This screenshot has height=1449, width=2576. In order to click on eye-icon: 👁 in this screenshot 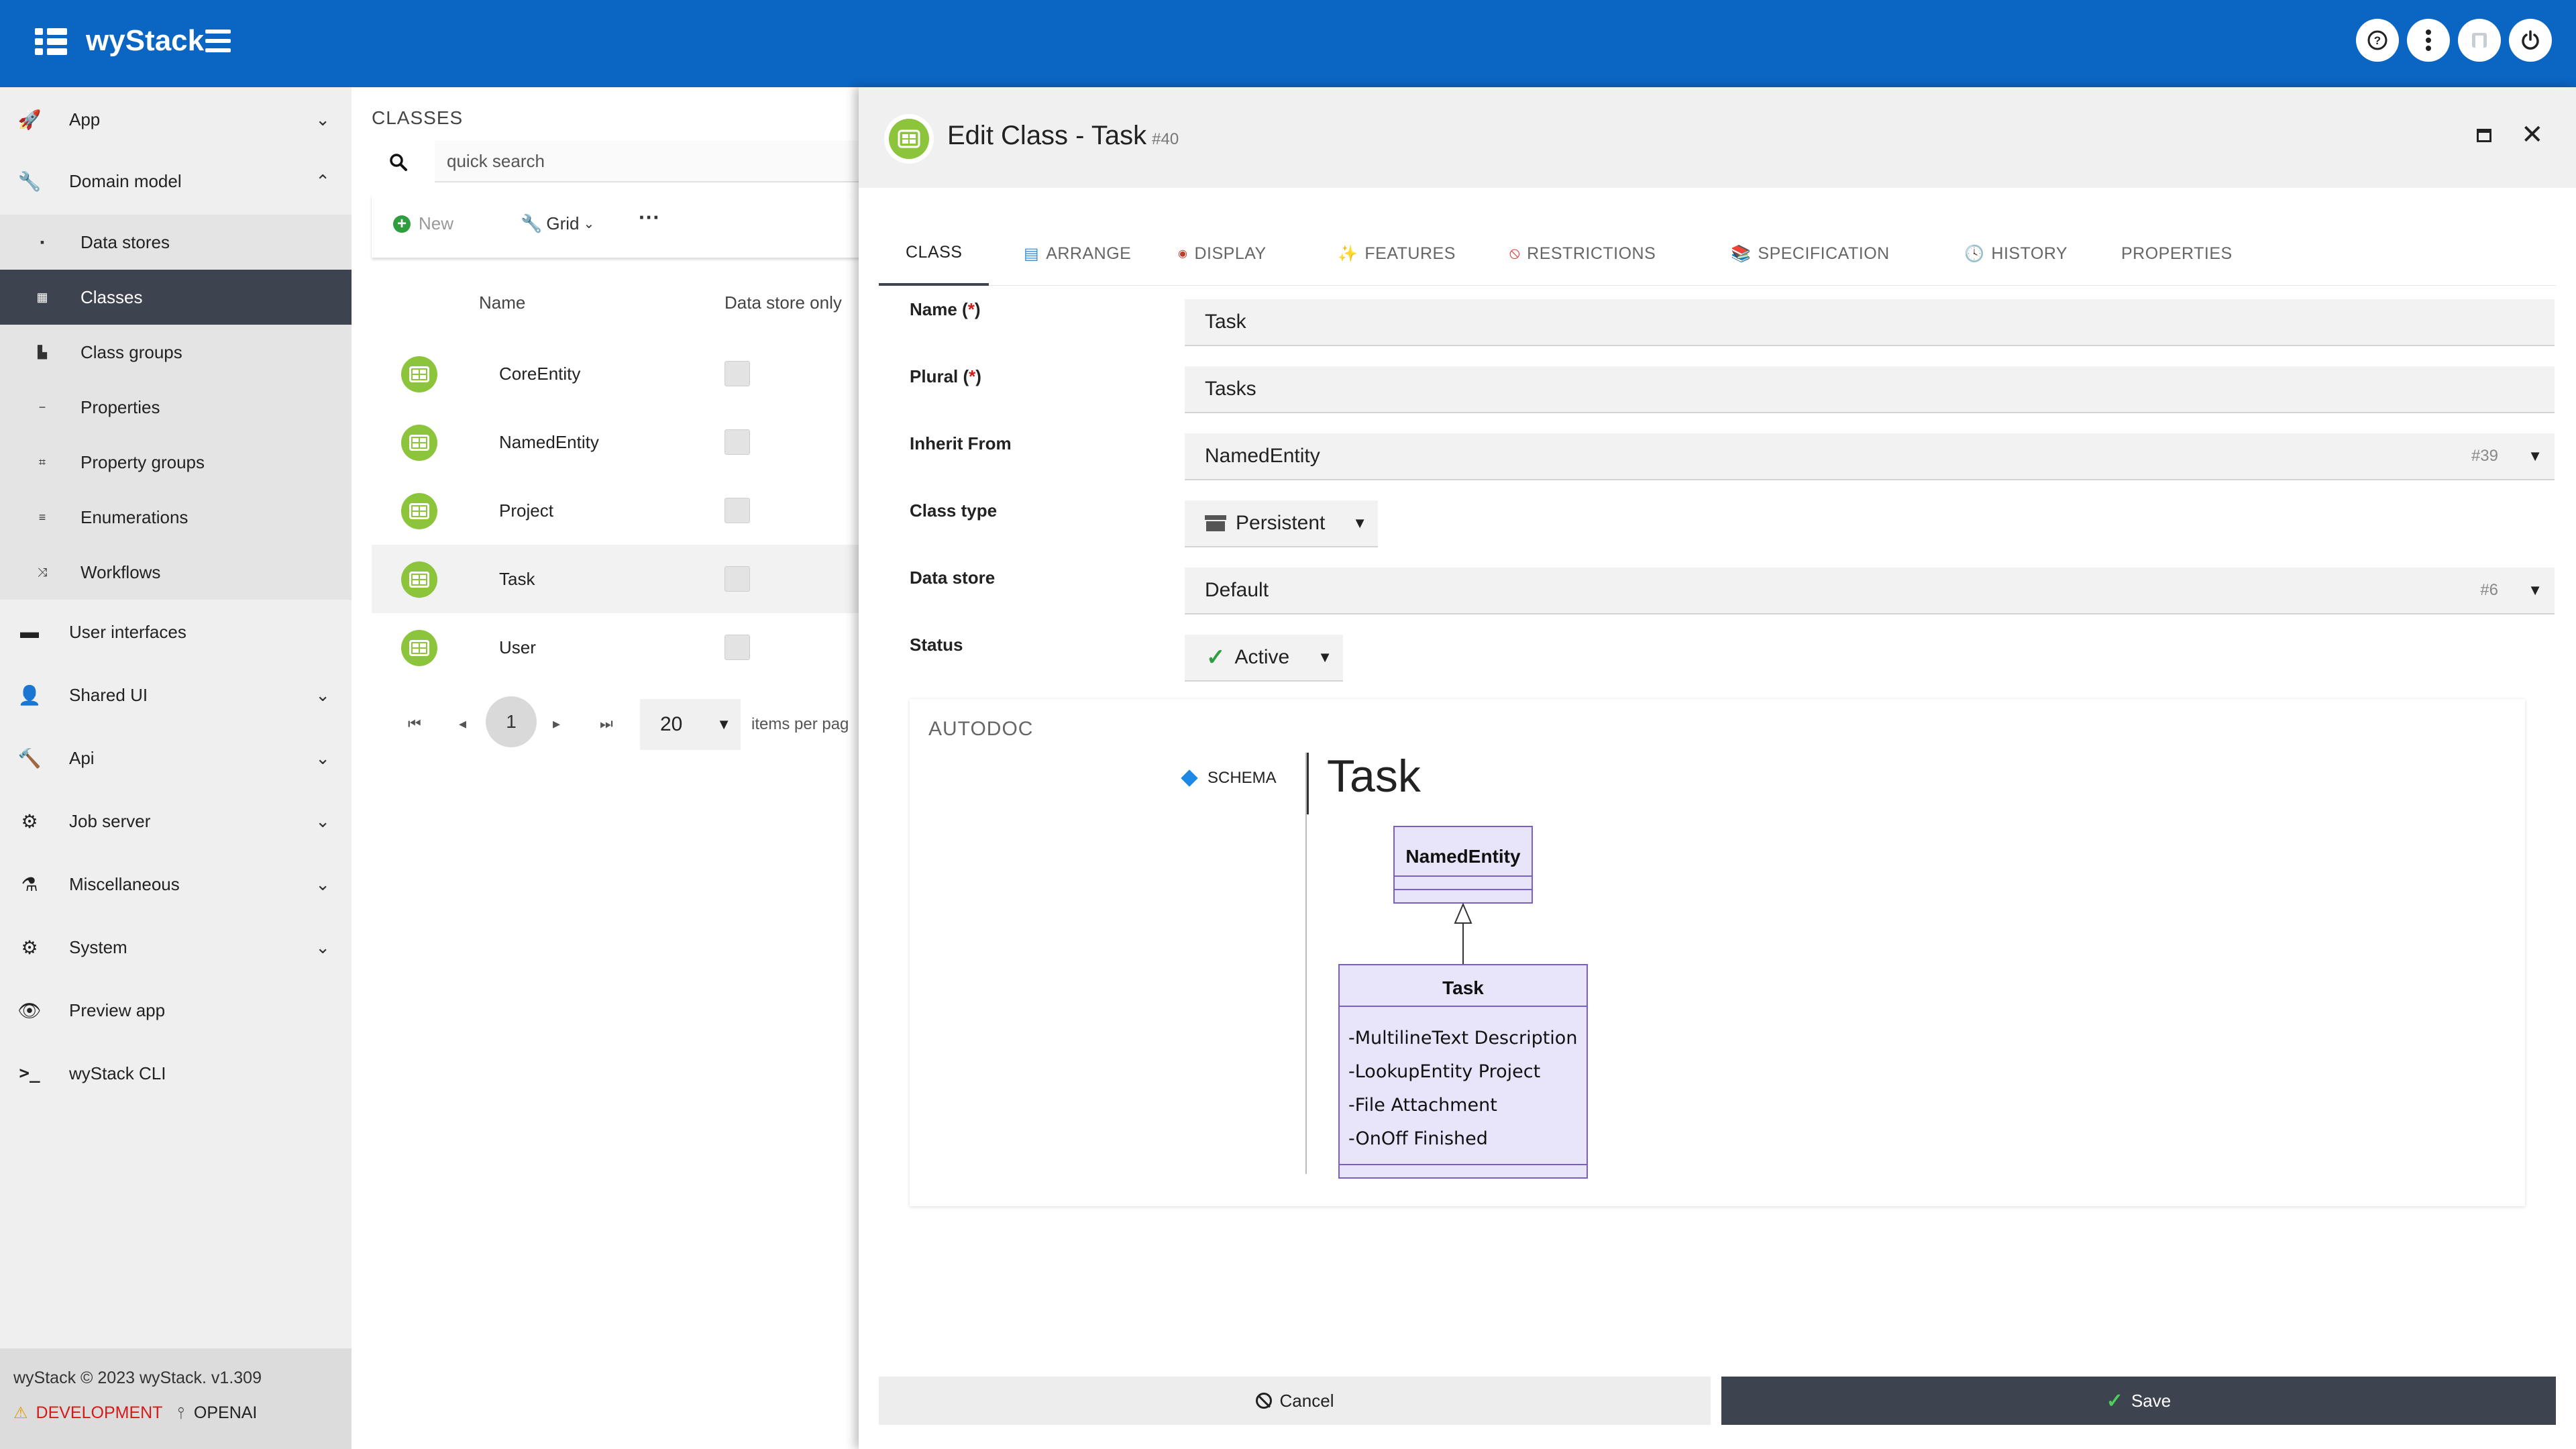, I will do `click(29, 1010)`.